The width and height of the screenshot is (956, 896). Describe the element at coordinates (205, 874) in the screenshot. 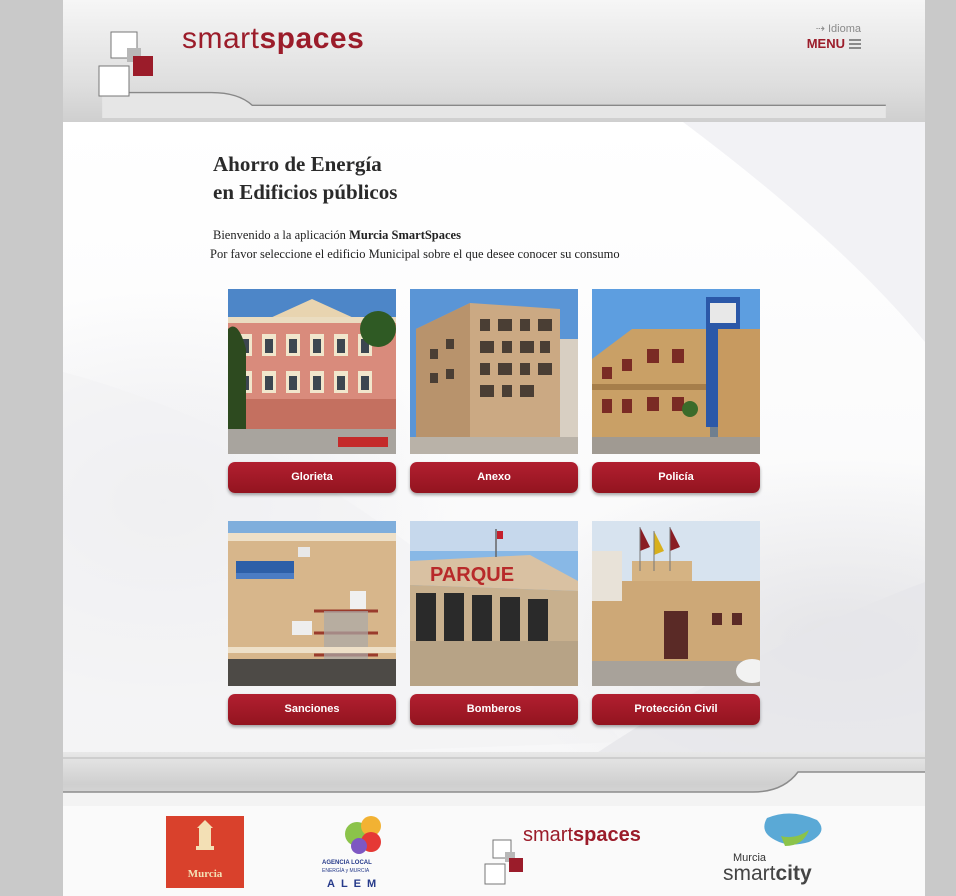

I see `murcia-logo-text: Murcia` at that location.